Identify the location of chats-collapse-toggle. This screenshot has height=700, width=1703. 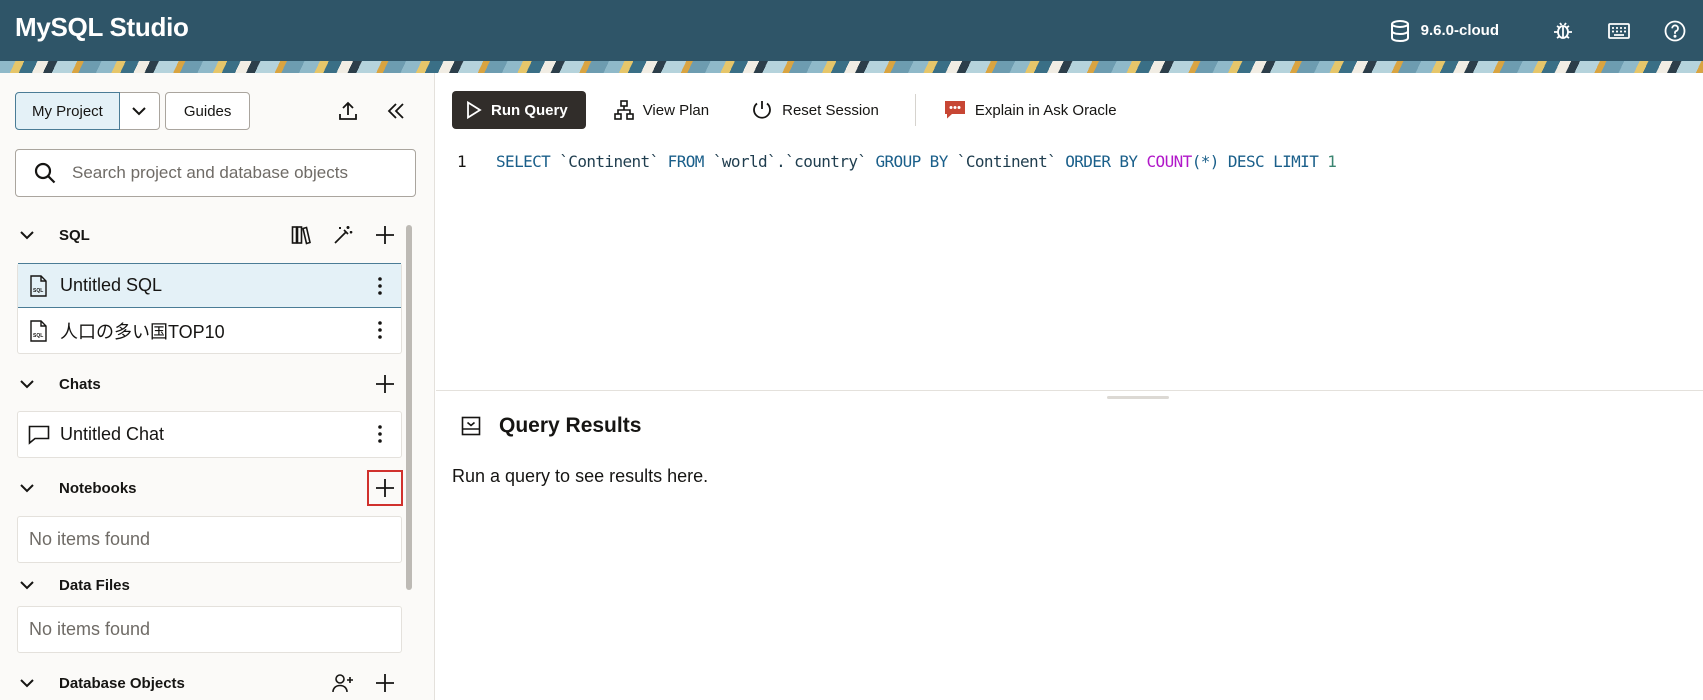
(30, 384).